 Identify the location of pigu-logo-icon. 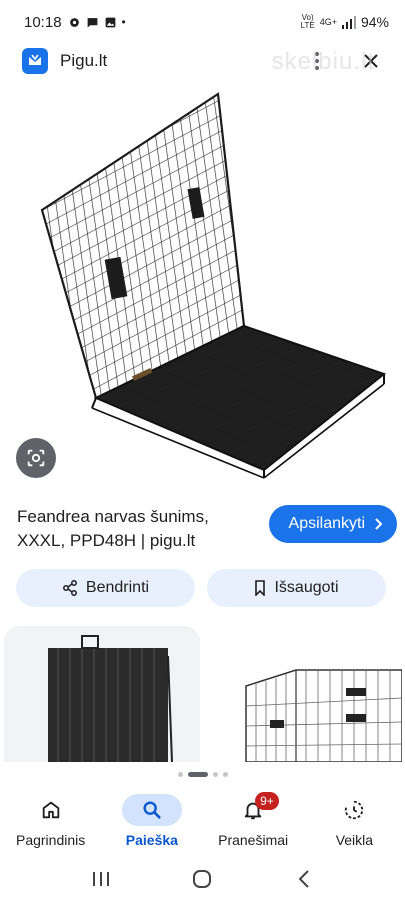
(35, 59).